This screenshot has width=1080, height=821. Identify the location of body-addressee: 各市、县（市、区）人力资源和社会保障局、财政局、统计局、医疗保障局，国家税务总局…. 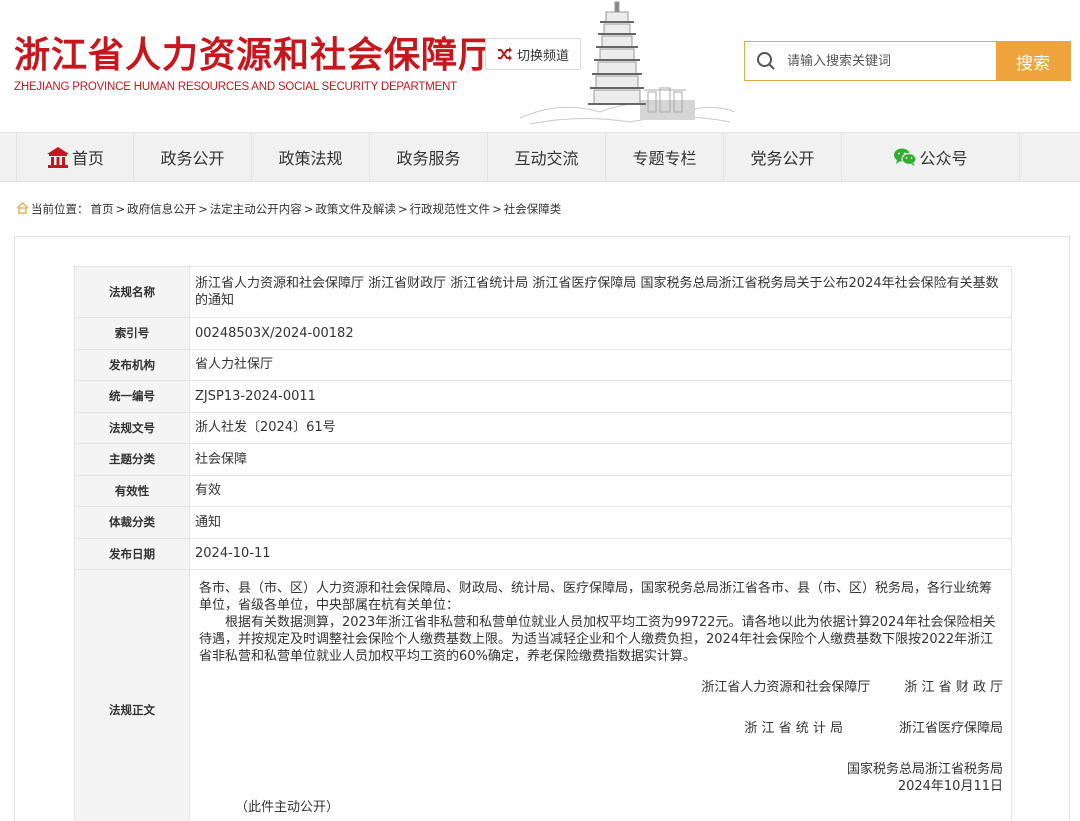
(596, 597).